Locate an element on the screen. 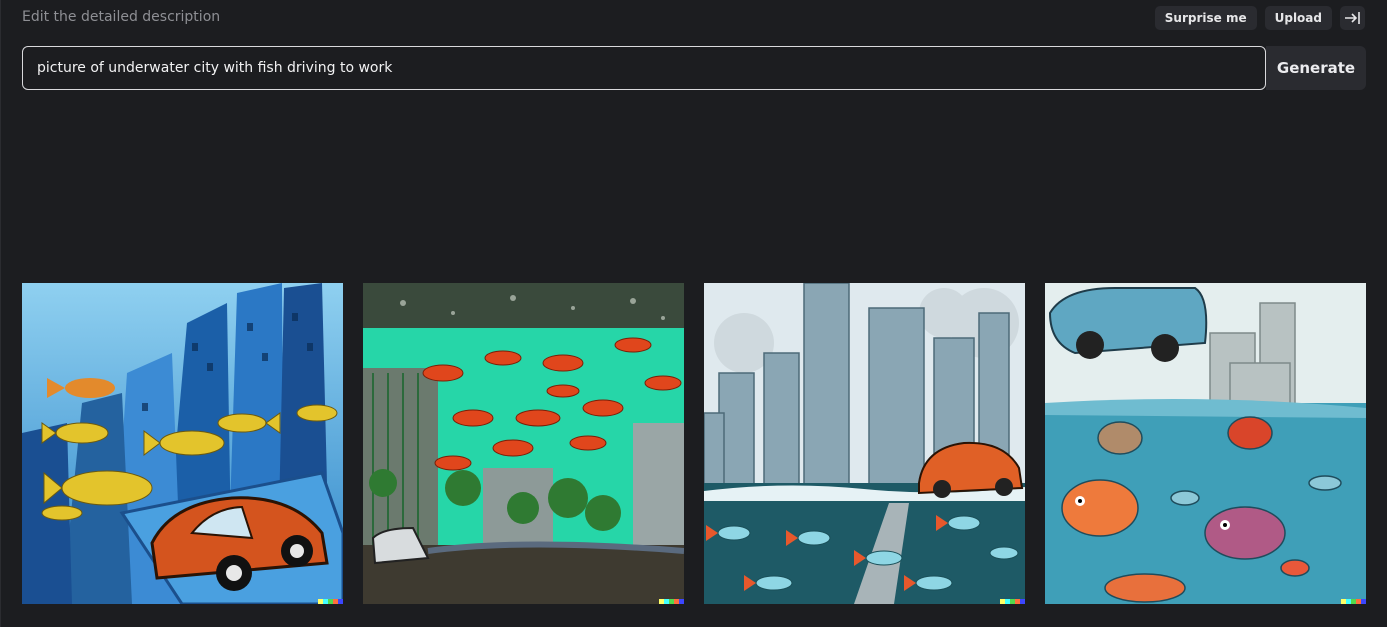 This screenshot has height=627, width=1387. surprise-me-button: Surprise me is located at coordinates (1205, 18).